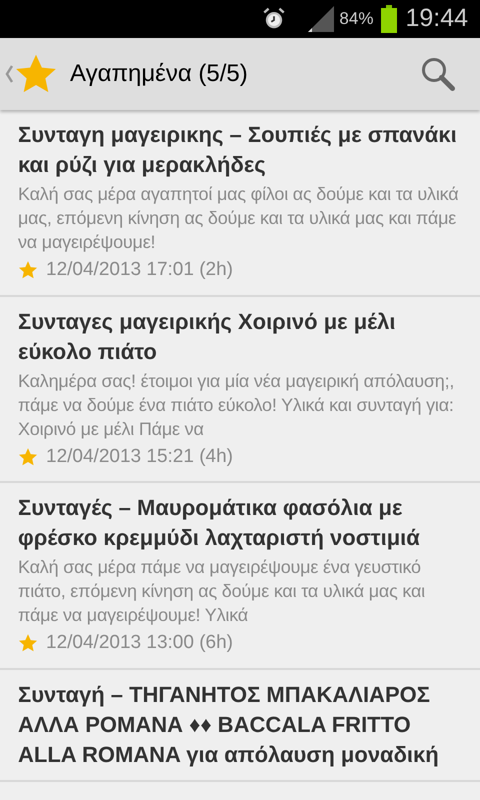 The width and height of the screenshot is (480, 800). I want to click on battery-percent: 84%, so click(356, 19).